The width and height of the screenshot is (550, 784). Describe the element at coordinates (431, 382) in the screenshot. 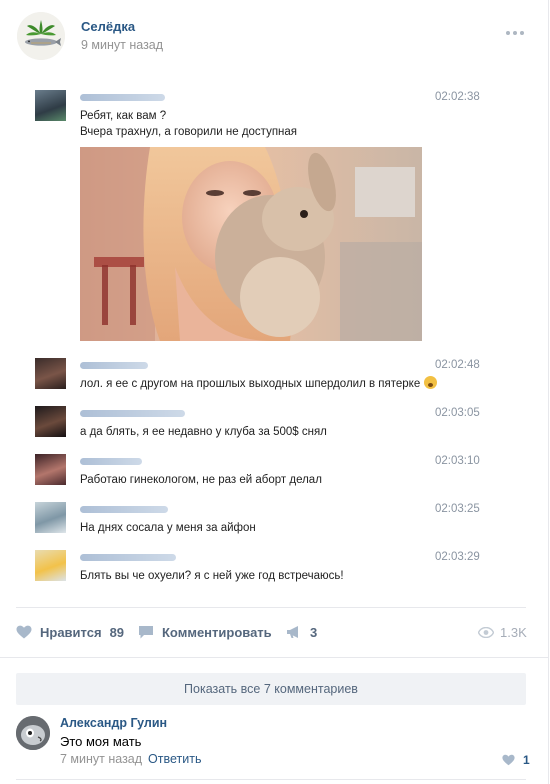

I see `shocked-emoji-icon` at that location.